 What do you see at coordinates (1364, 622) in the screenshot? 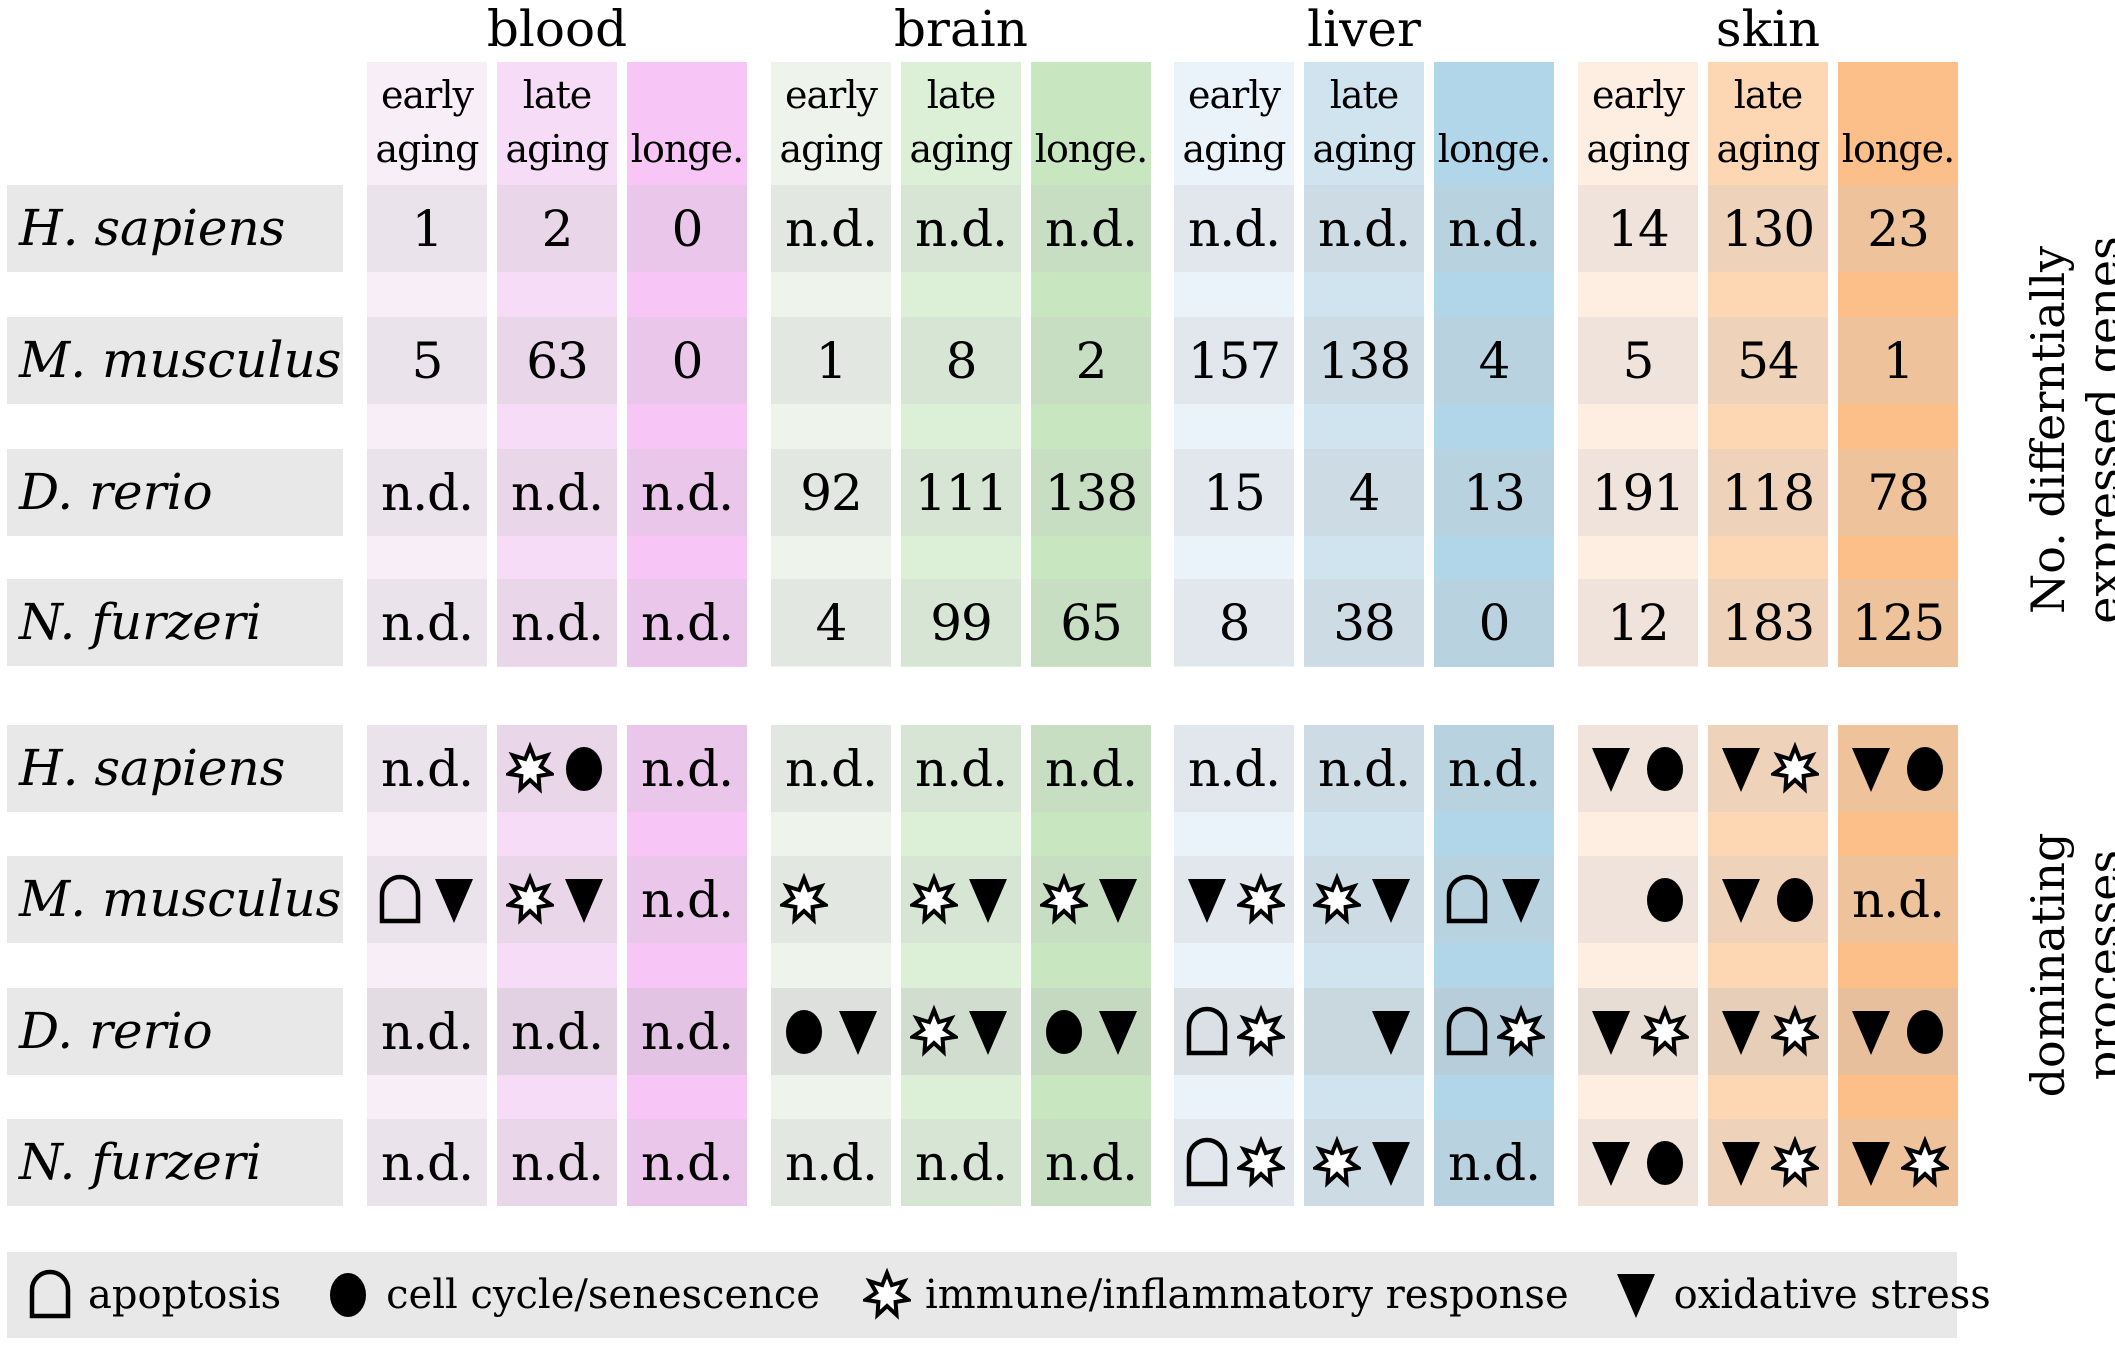
I see `gene-count-cell: 38` at bounding box center [1364, 622].